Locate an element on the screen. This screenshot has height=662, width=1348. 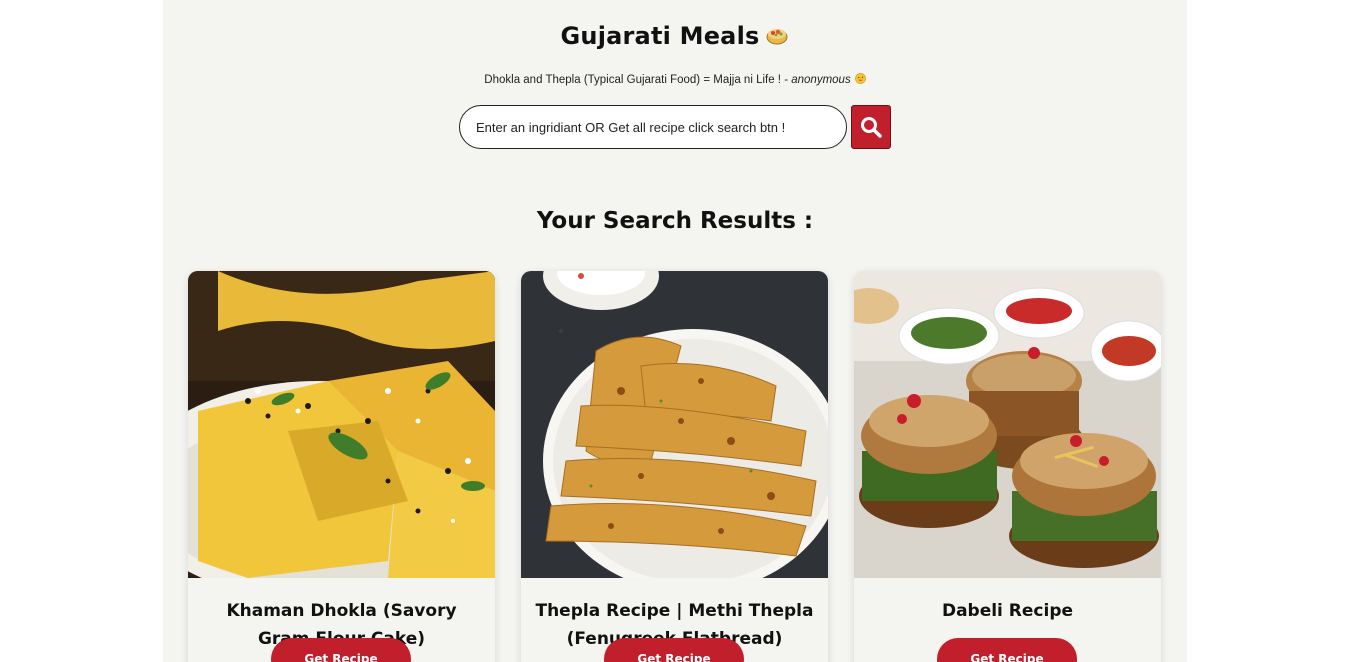
page-title-text: Gujarati Meals is located at coordinates (660, 36).